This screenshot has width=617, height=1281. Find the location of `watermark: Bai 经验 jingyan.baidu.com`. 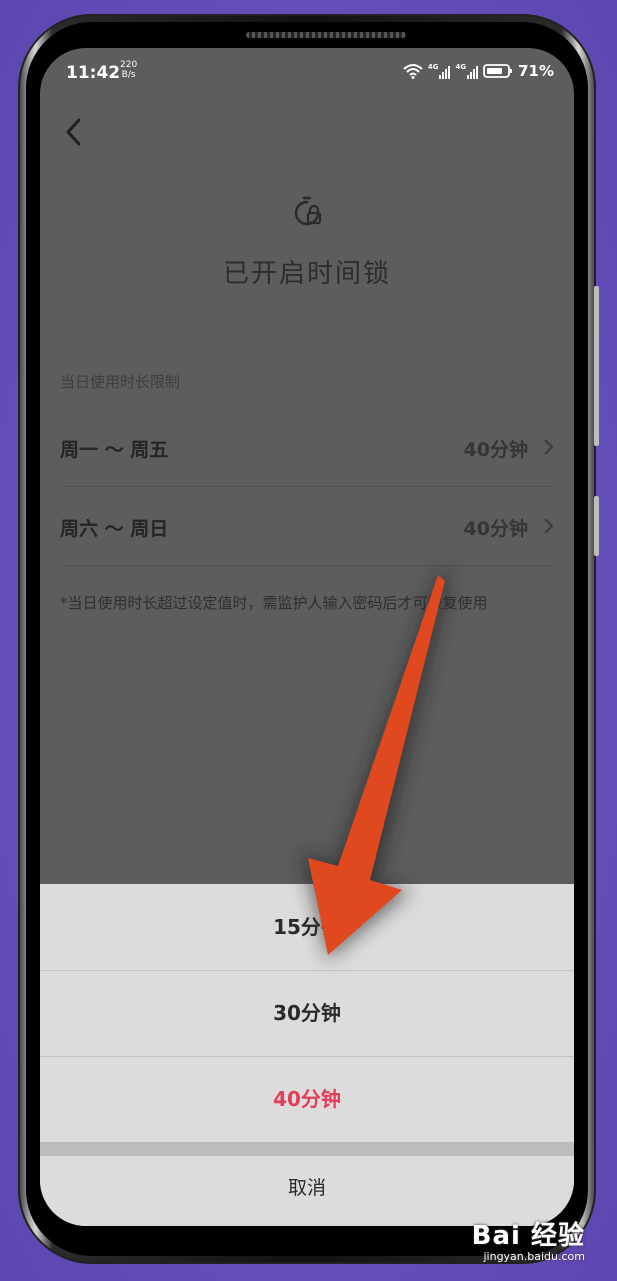

watermark: Bai 经验 jingyan.baidu.com is located at coordinates (528, 1239).